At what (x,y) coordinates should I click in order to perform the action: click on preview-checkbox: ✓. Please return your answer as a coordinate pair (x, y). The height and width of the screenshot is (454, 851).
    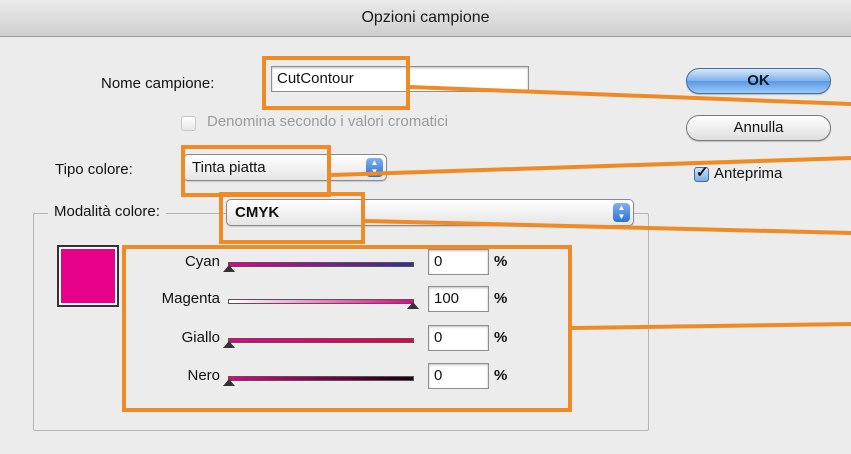
    Looking at the image, I should click on (701, 173).